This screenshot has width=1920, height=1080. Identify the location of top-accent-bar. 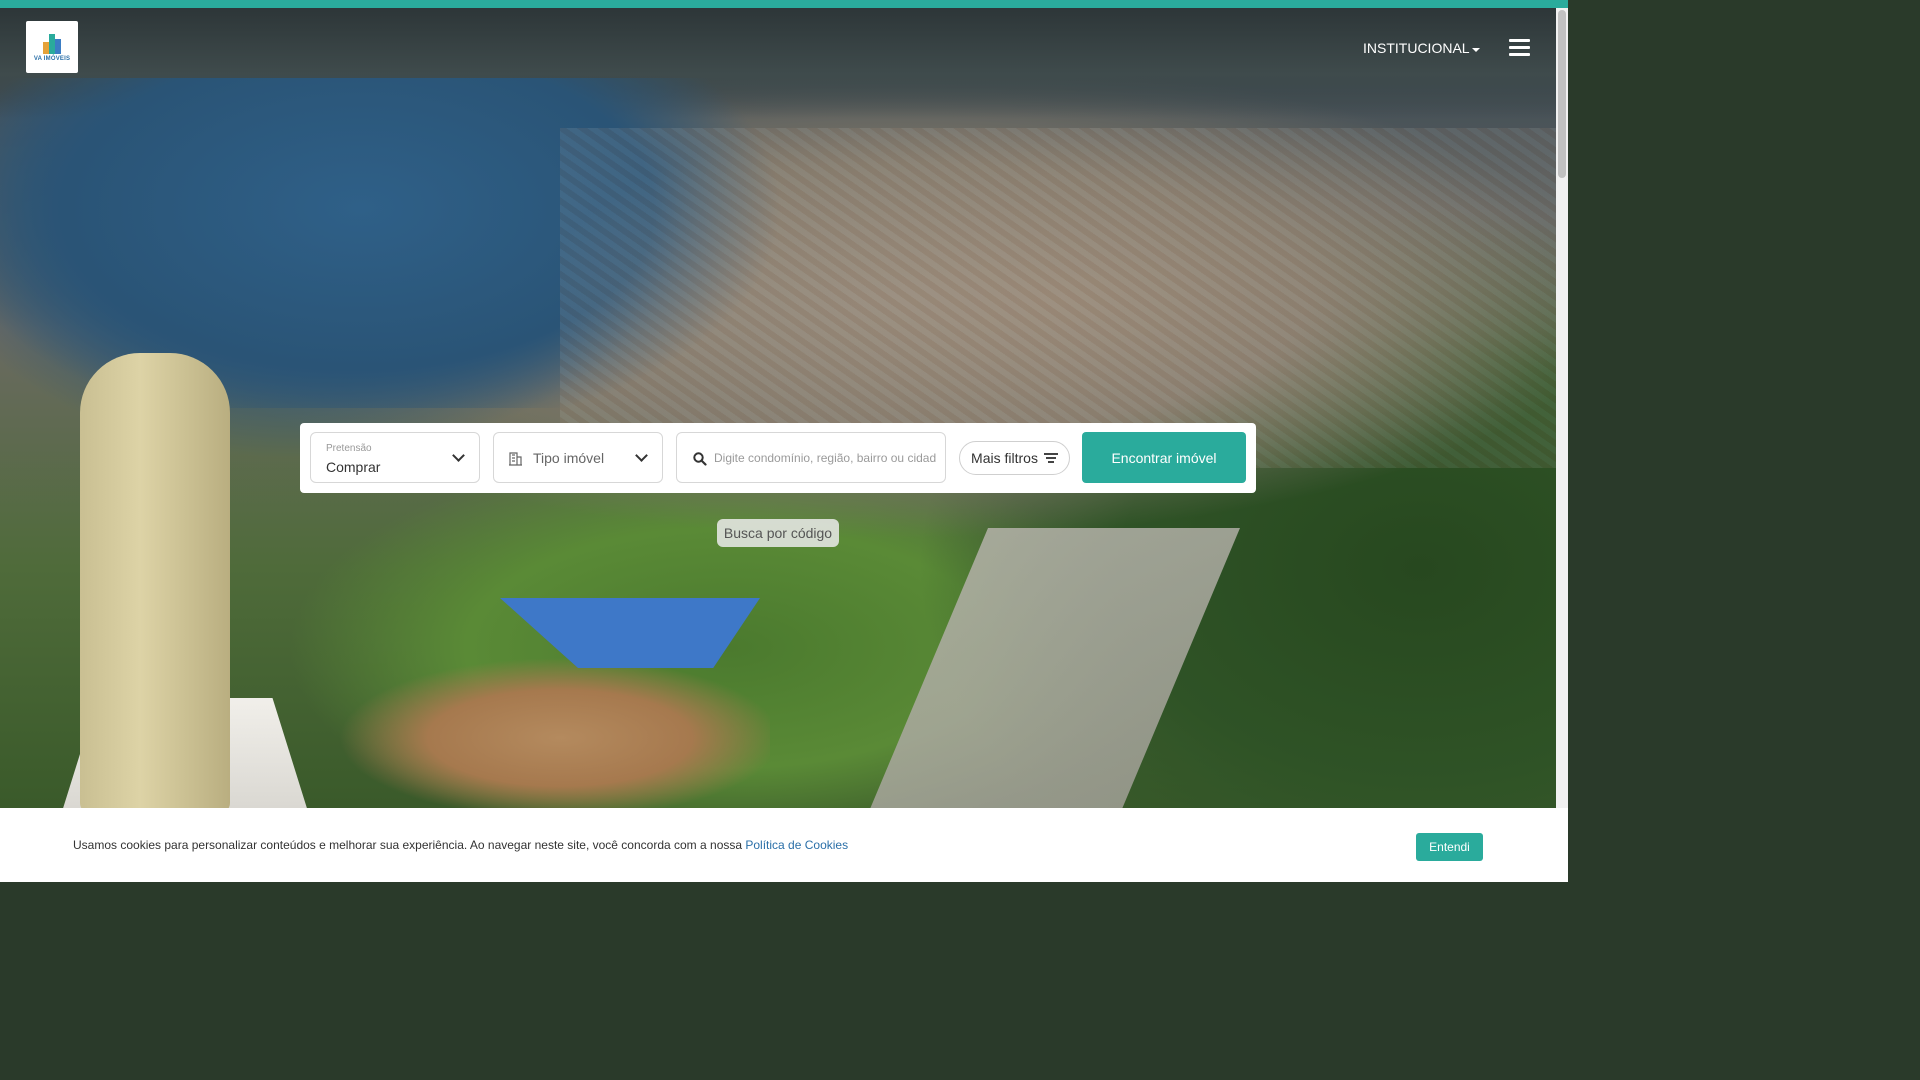
(784, 4).